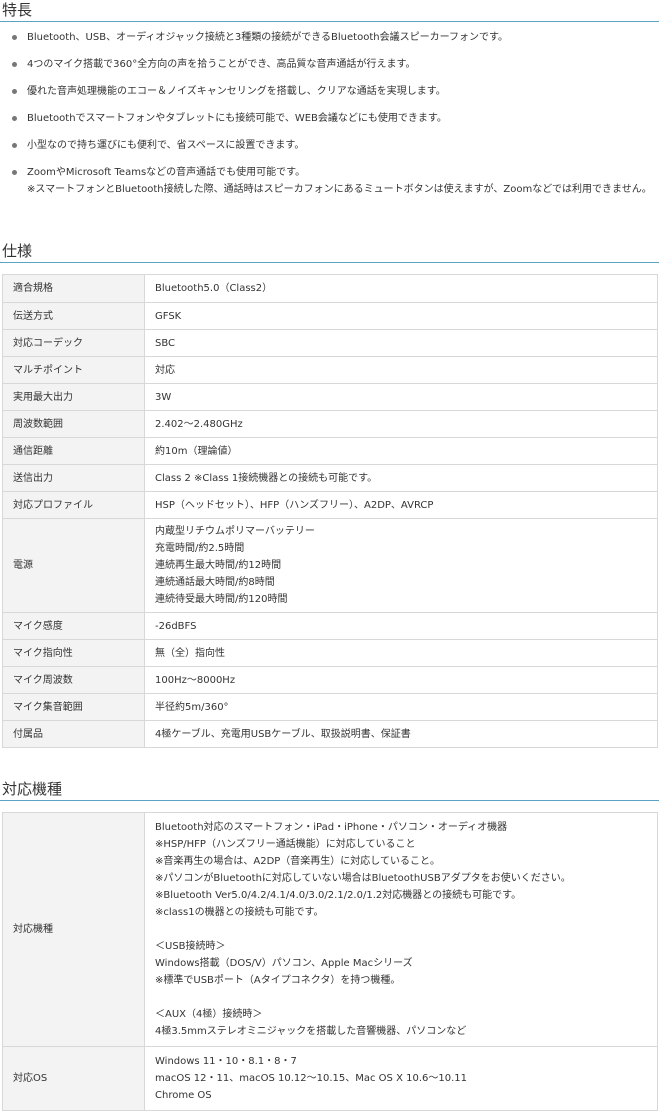 The height and width of the screenshot is (1111, 659). Describe the element at coordinates (294, 505) in the screenshot. I see `value-line: HSP（ヘッドセット）、HFP（ハンズフリー）、A2DP、AVRCP` at that location.